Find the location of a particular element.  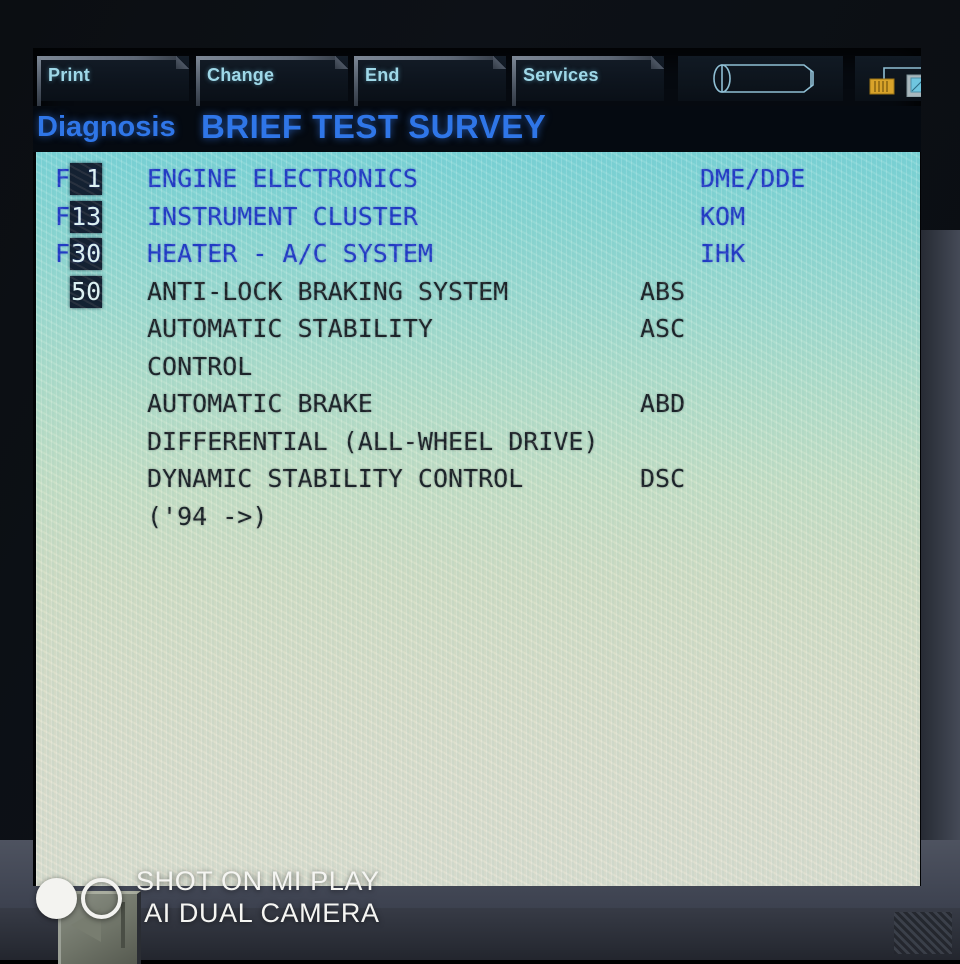

module-list-row: 50 ANTI-LOCK BRAKING SYSTEM ABS is located at coordinates (487, 292).